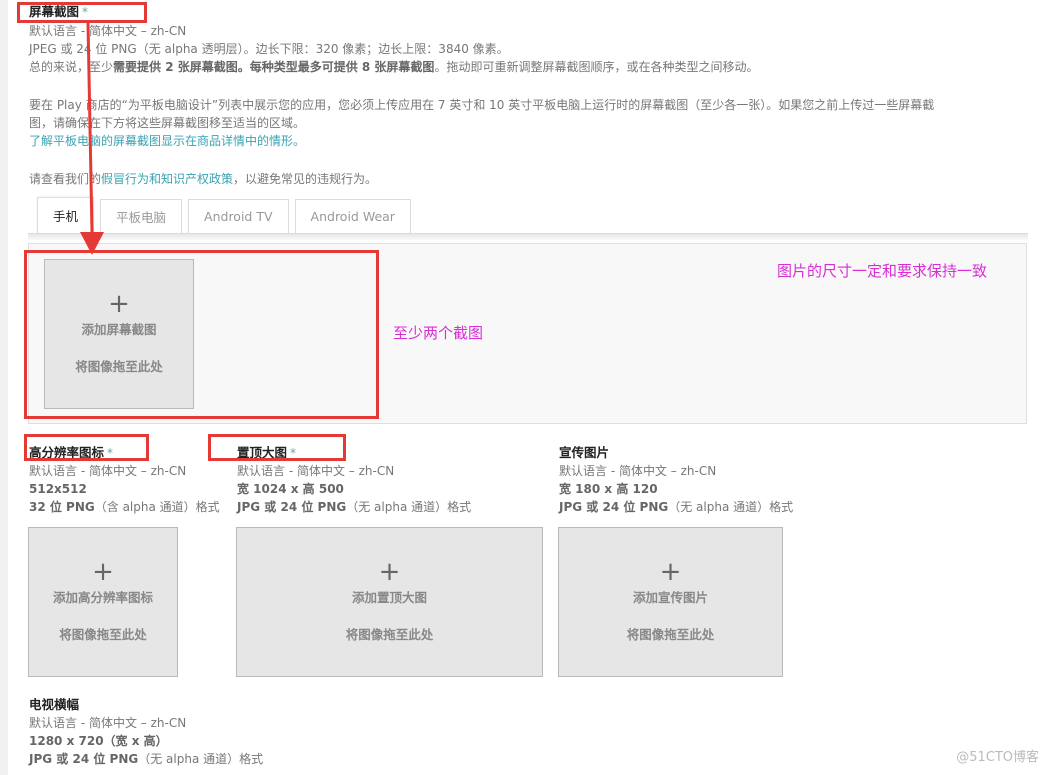 This screenshot has width=1049, height=775. Describe the element at coordinates (92, 243) in the screenshot. I see `arrow-head` at that location.